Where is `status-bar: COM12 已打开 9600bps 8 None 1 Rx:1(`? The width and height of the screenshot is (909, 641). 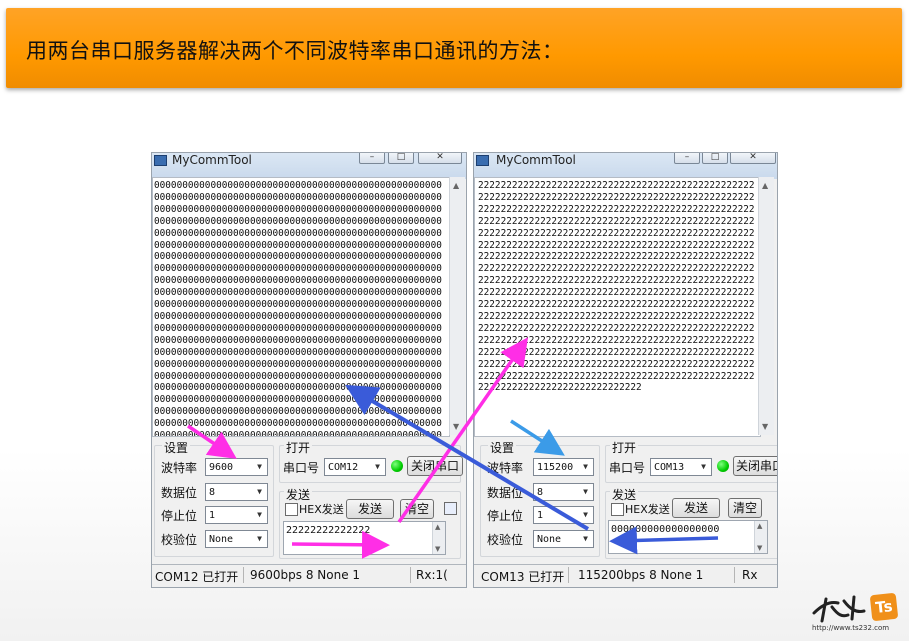 status-bar: COM12 已打开 9600bps 8 None 1 Rx:1( is located at coordinates (309, 575).